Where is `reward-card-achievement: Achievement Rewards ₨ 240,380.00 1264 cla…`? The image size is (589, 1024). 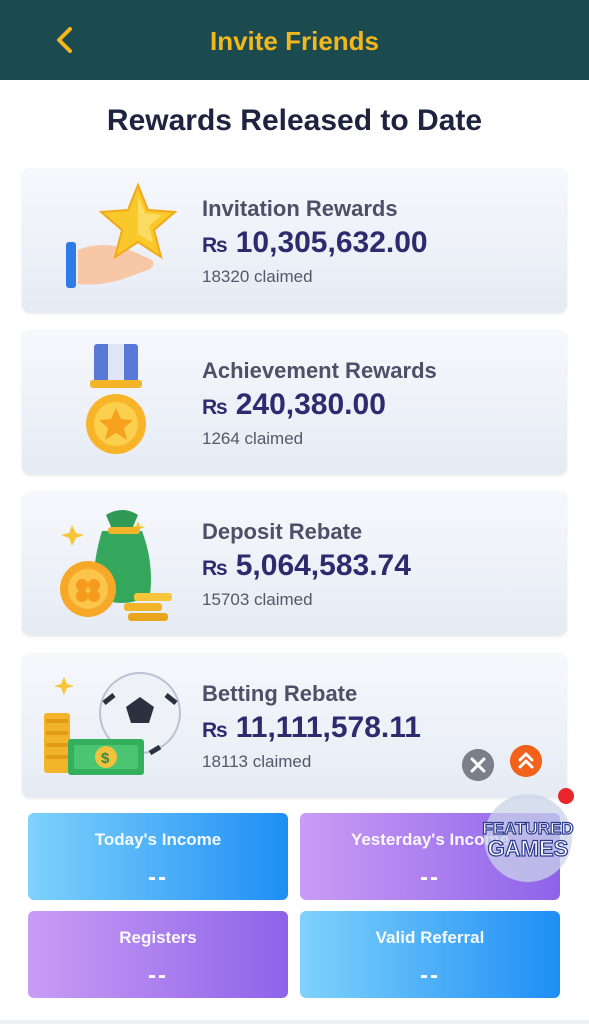 reward-card-achievement: Achievement Rewards ₨ 240,380.00 1264 cla… is located at coordinates (294, 402).